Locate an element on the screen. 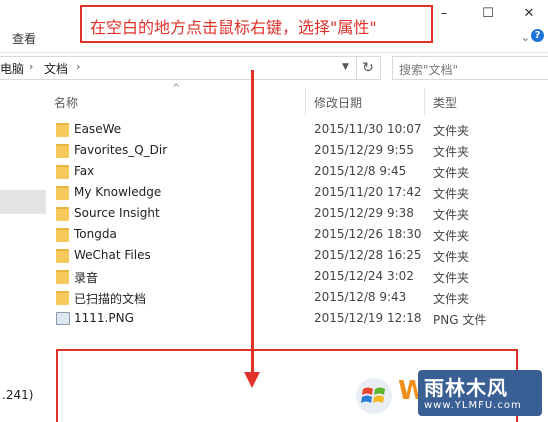  refresh-button: ↻ is located at coordinates (367, 68).